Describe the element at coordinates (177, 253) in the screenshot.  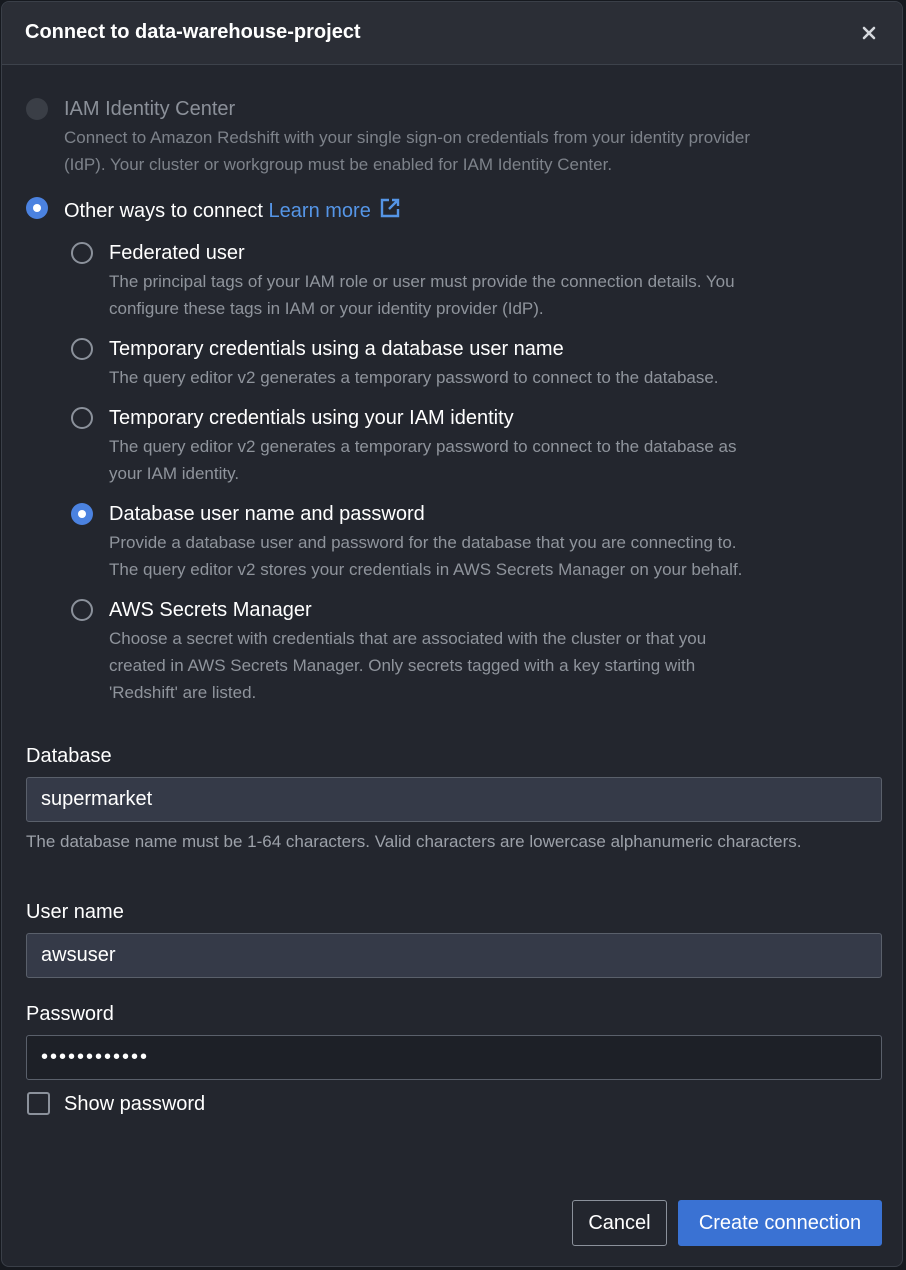
I see `option-label-federated-user: Federated user` at that location.